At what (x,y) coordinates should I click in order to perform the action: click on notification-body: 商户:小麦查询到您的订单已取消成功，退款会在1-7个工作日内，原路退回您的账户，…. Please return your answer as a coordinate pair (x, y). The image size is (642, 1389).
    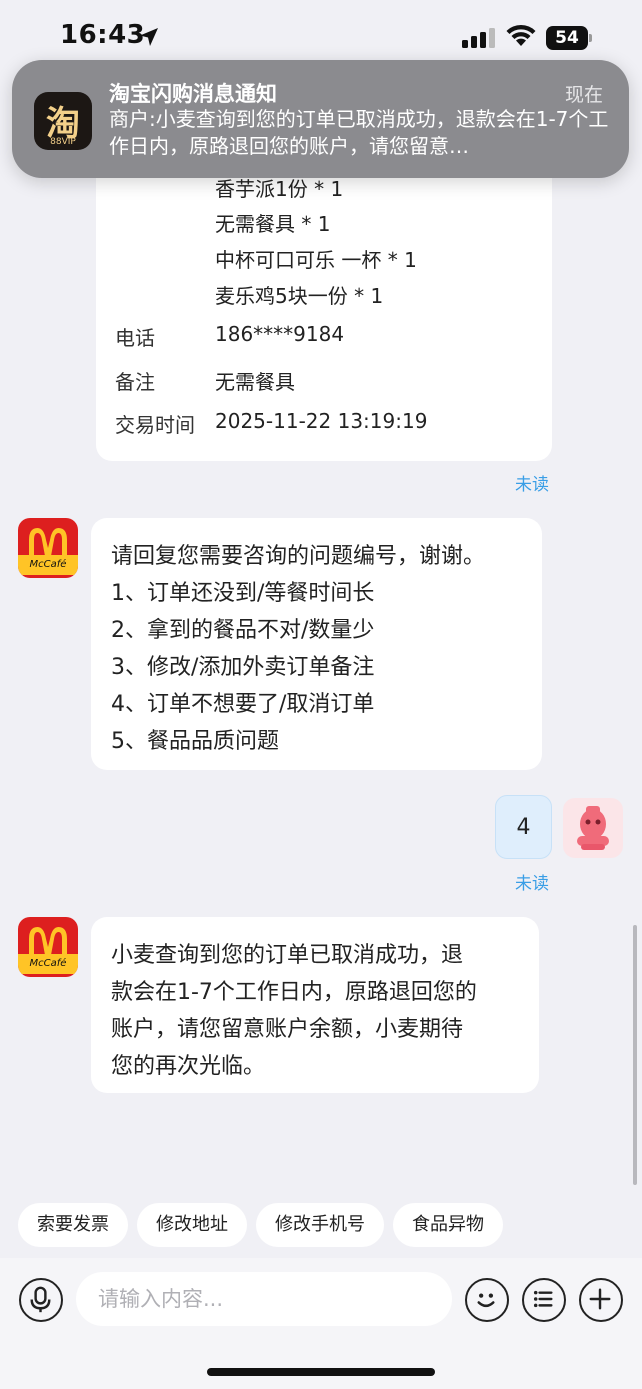
    Looking at the image, I should click on (359, 132).